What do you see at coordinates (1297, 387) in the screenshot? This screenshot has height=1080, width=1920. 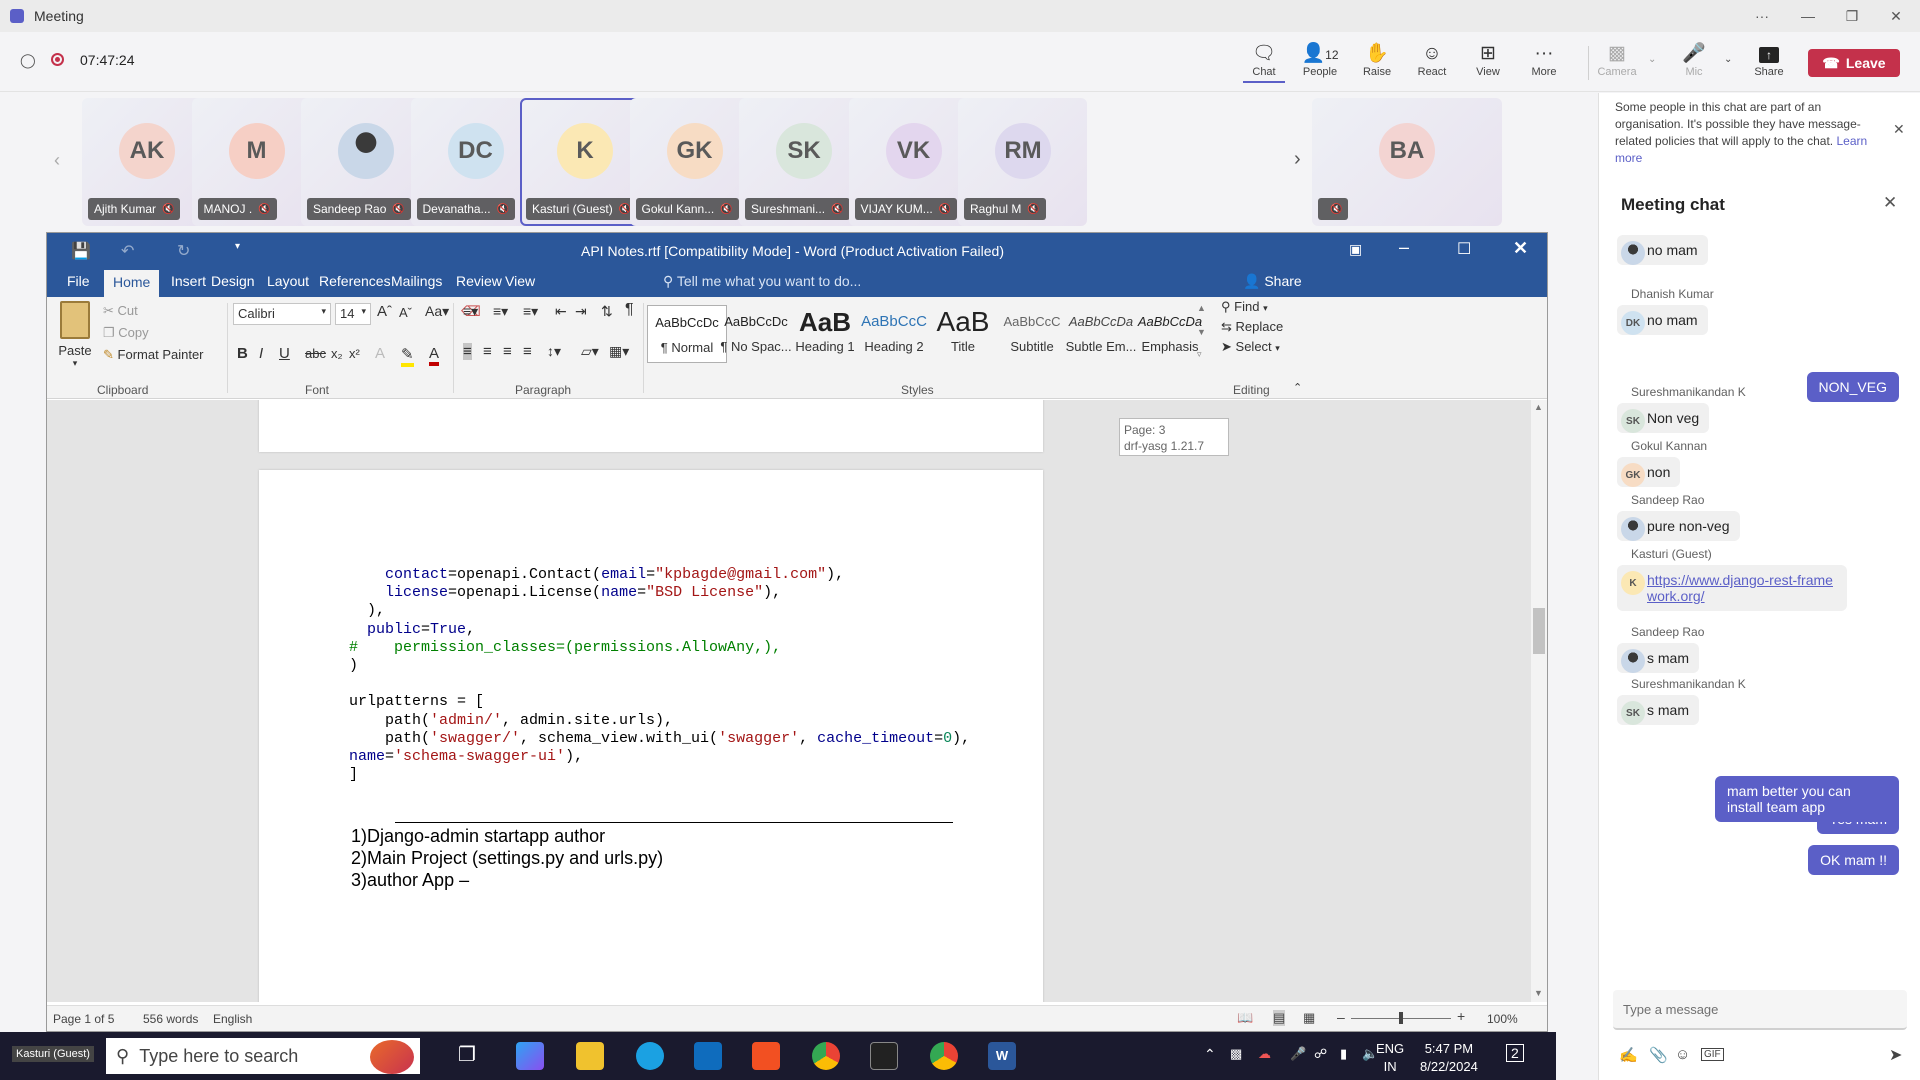 I see `collapse-ribbon-icon: ⌃` at bounding box center [1297, 387].